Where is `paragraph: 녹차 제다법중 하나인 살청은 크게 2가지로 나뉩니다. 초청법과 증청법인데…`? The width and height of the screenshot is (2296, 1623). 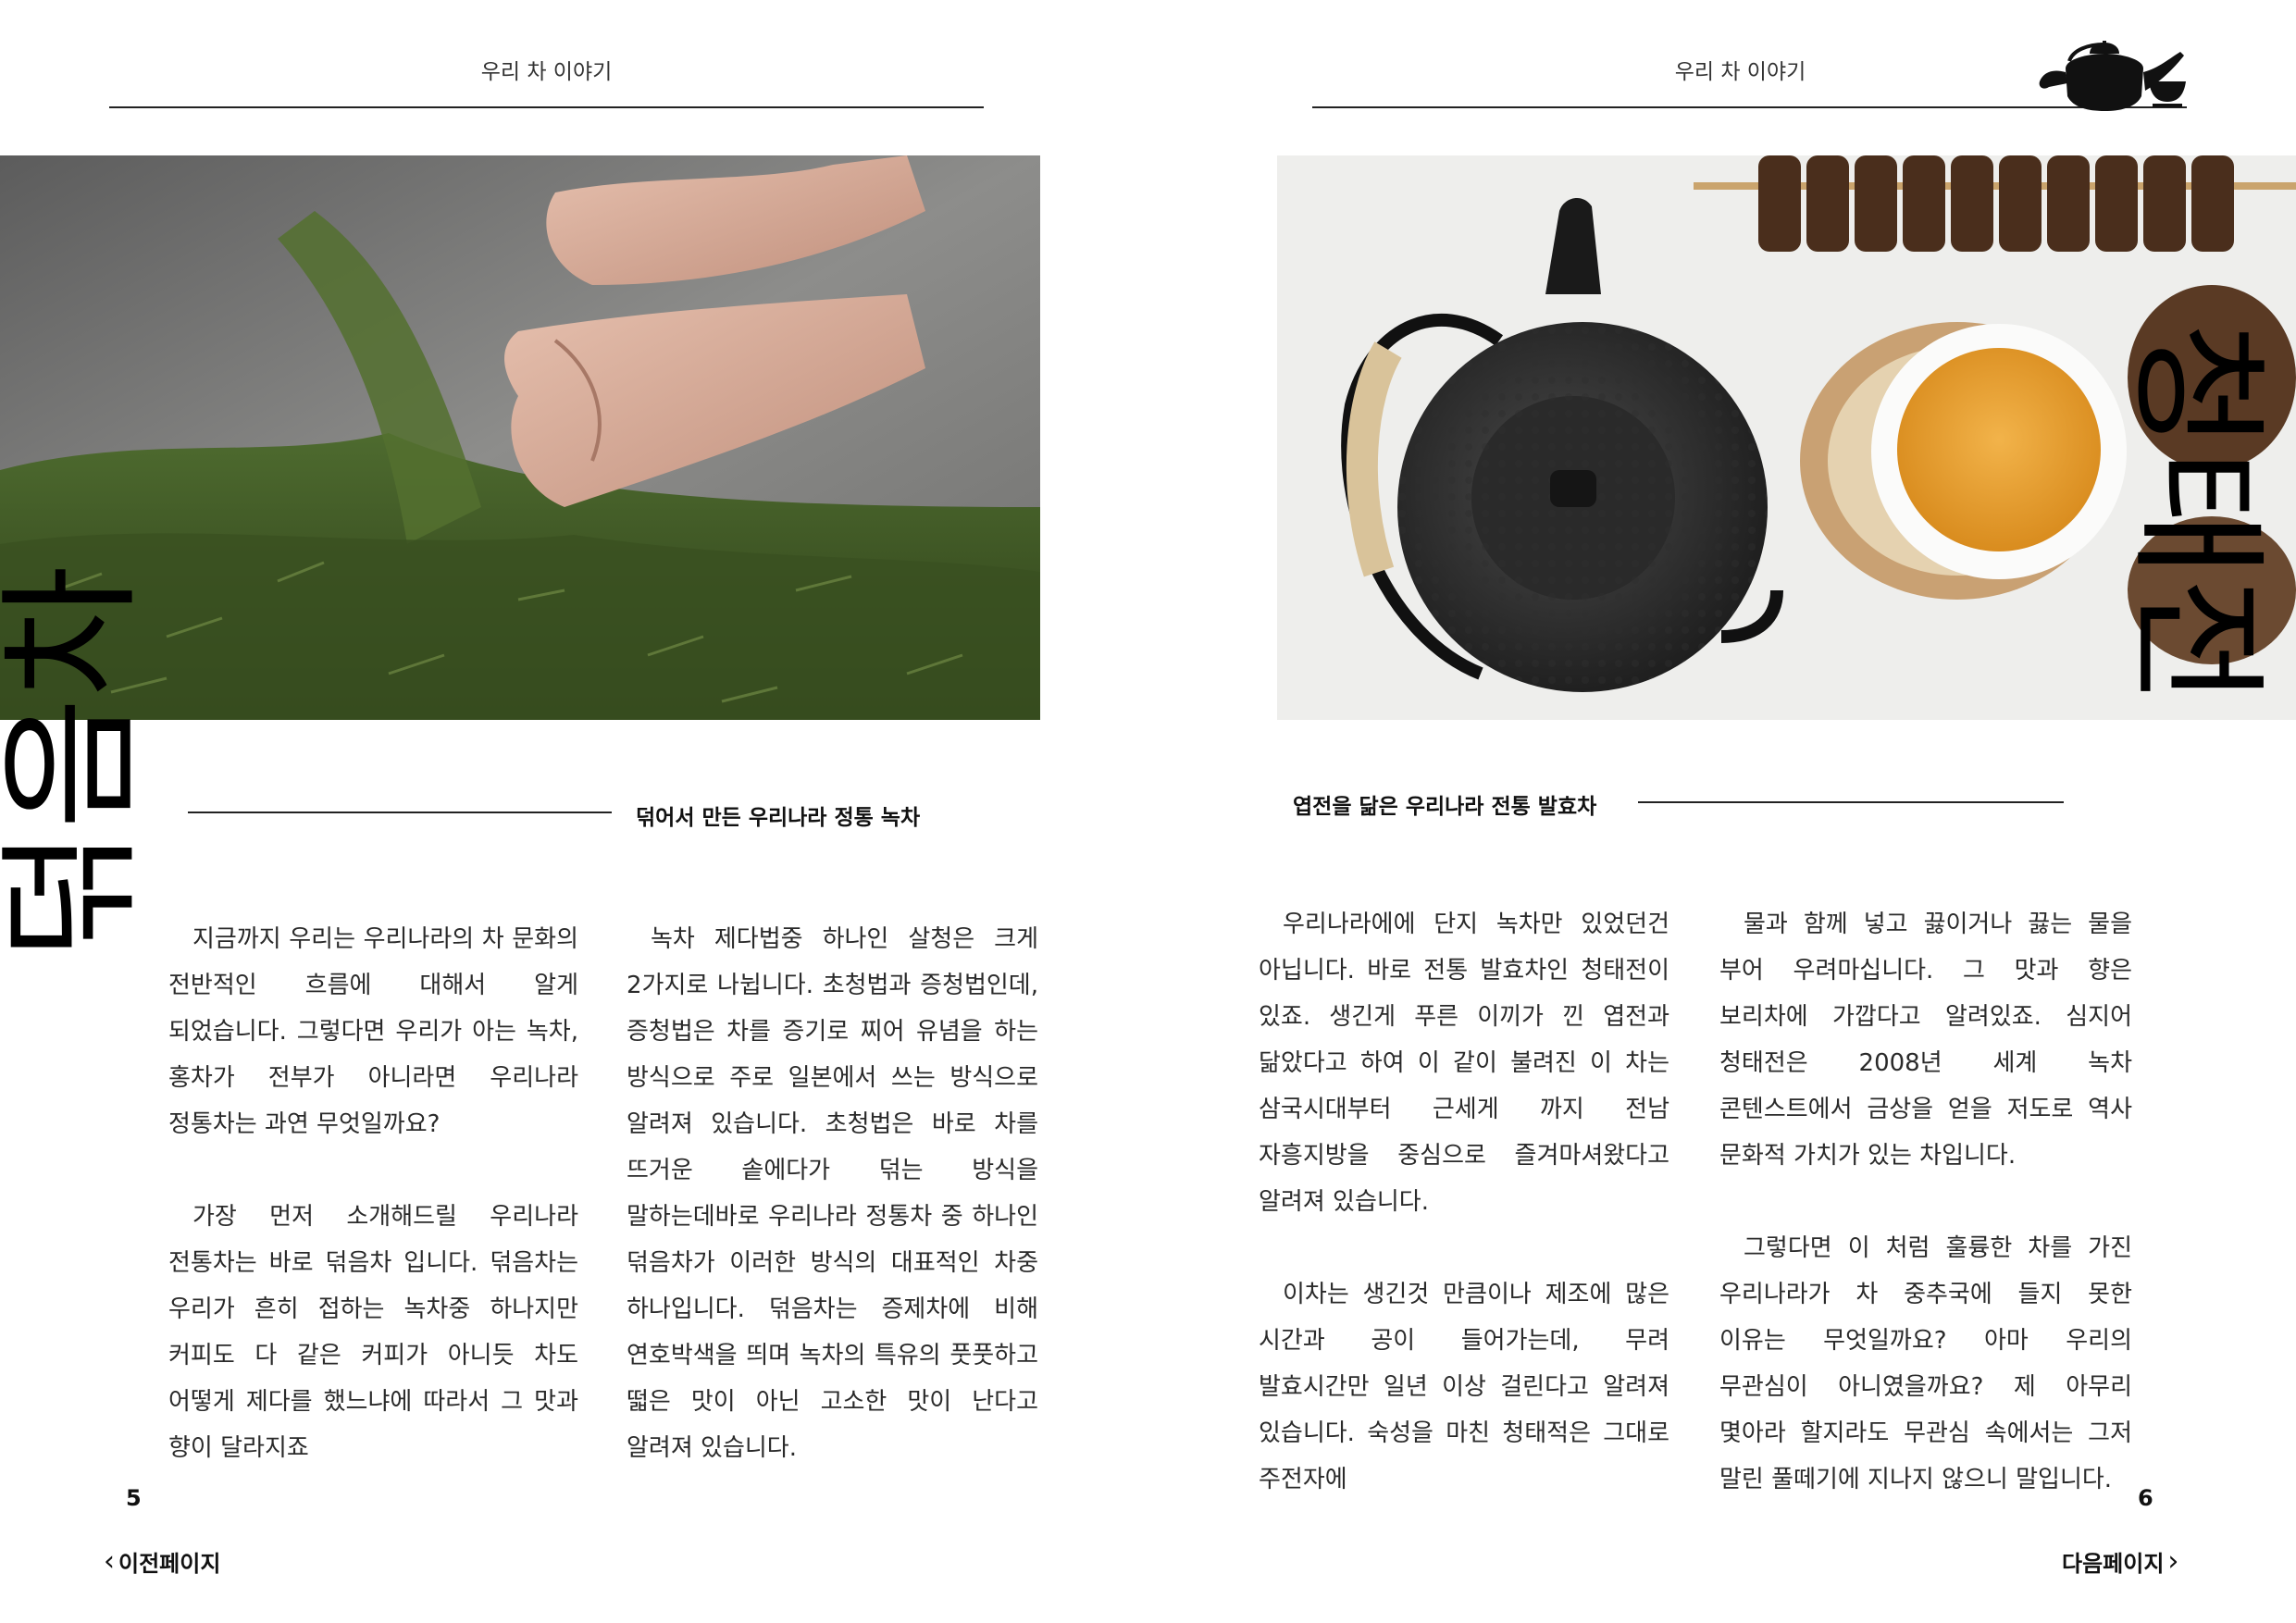 paragraph: 녹차 제다법중 하나인 살청은 크게 2가지로 나뉩니다. 초청법과 증청법인데… is located at coordinates (832, 1193).